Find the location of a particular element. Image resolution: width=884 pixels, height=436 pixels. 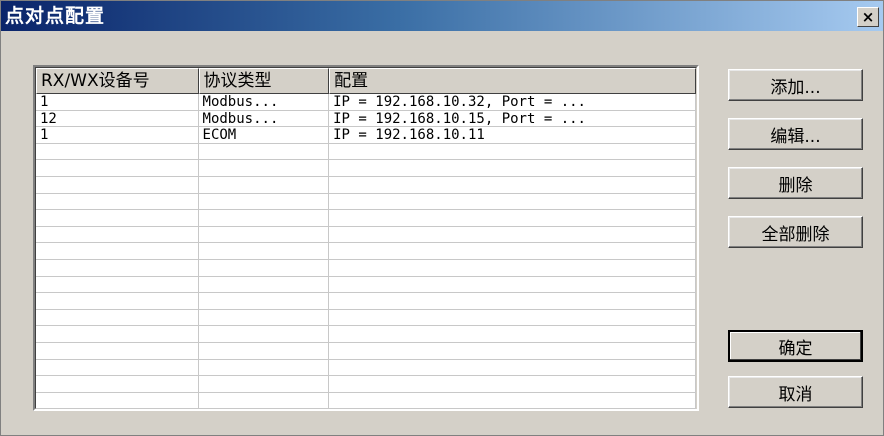

delete-all-button: 全部删除 is located at coordinates (795, 232).